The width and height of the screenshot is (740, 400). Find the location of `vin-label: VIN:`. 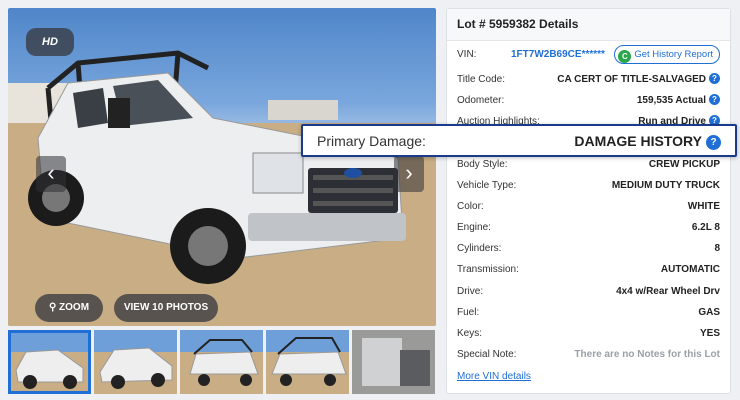

vin-label: VIN: is located at coordinates (467, 54).